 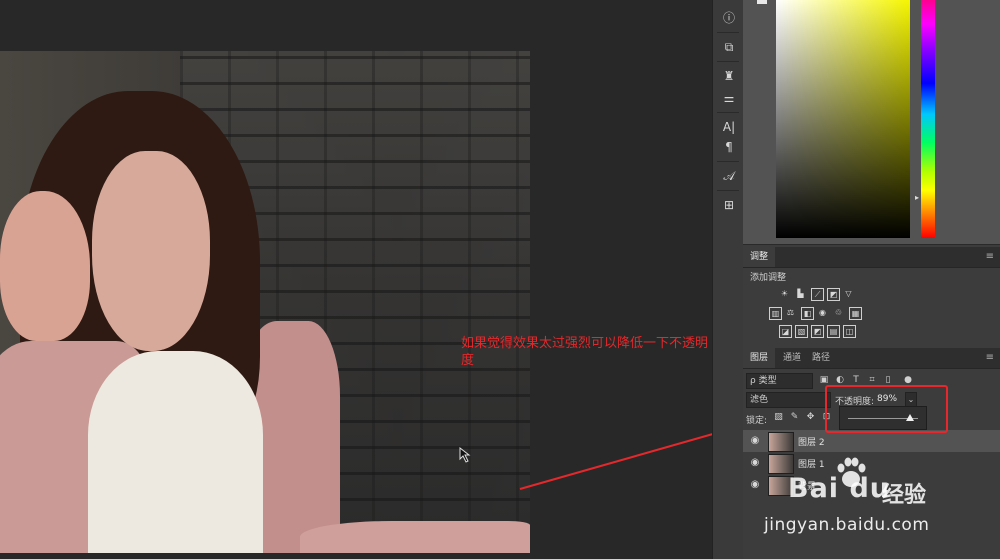 I want to click on brush-presets-icon: ♜, so click(x=729, y=76).